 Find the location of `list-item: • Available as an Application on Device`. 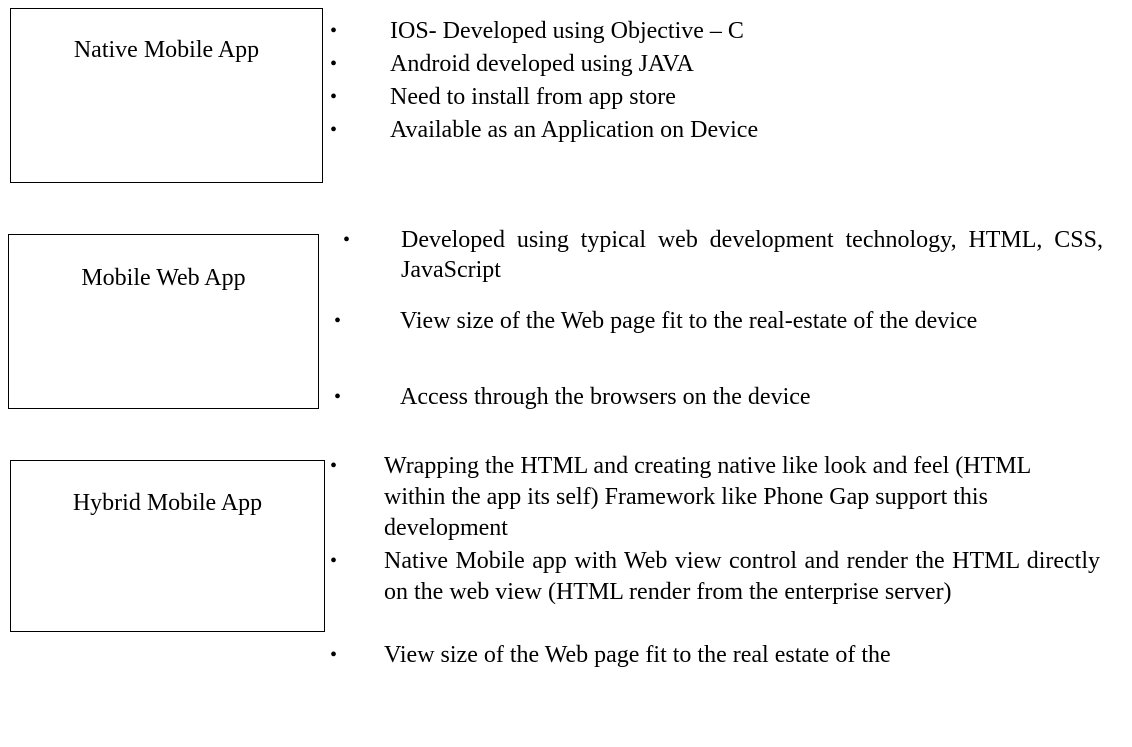

list-item: • Available as an Application on Device is located at coordinates (544, 130).